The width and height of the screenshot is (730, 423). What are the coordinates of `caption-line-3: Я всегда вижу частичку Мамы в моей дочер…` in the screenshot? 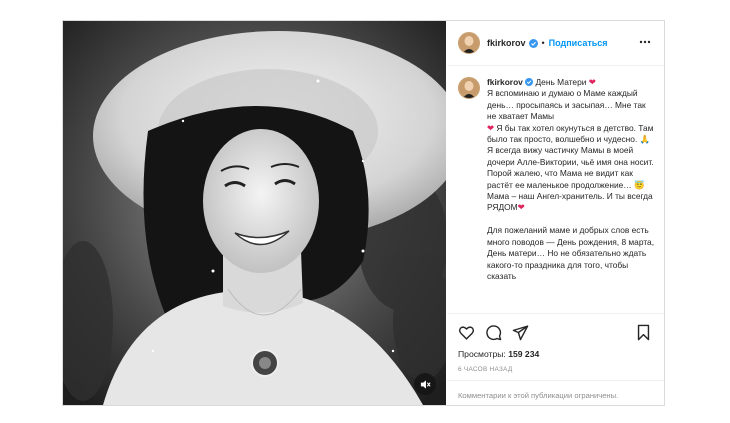 It's located at (570, 167).